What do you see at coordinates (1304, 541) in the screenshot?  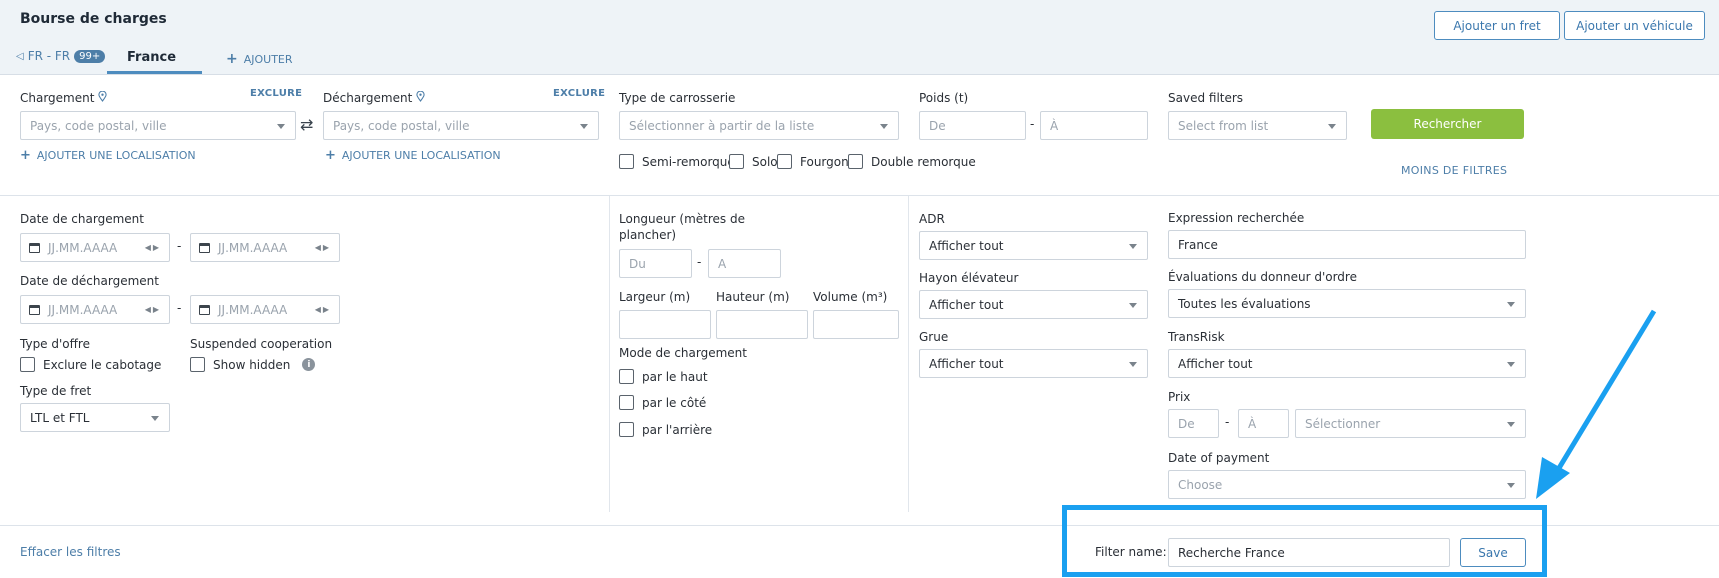 I see `highlight-box` at bounding box center [1304, 541].